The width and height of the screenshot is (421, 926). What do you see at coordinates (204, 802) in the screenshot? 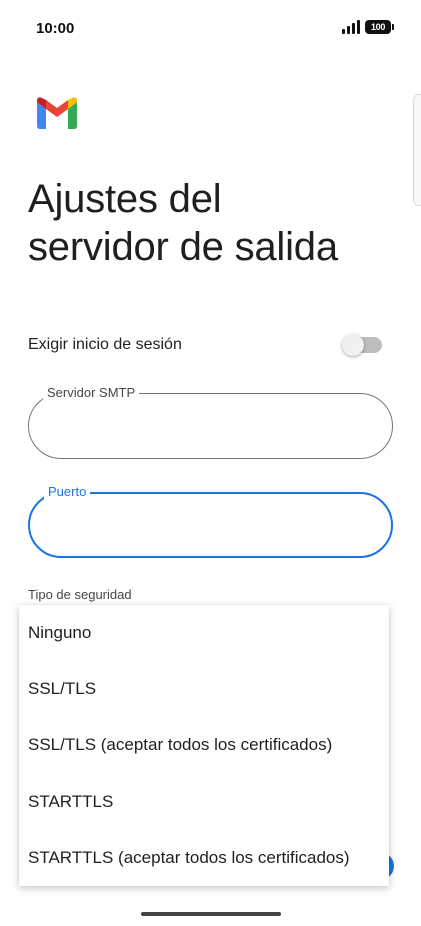
I see `menu-item-starttls: STARTTLS` at bounding box center [204, 802].